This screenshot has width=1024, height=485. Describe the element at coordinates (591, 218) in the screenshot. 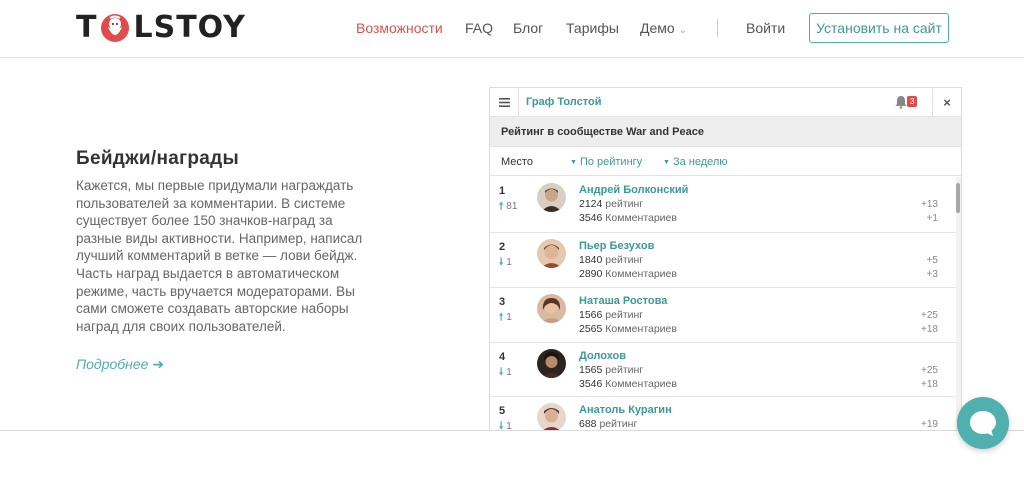

I see `comments-value: 3546` at that location.